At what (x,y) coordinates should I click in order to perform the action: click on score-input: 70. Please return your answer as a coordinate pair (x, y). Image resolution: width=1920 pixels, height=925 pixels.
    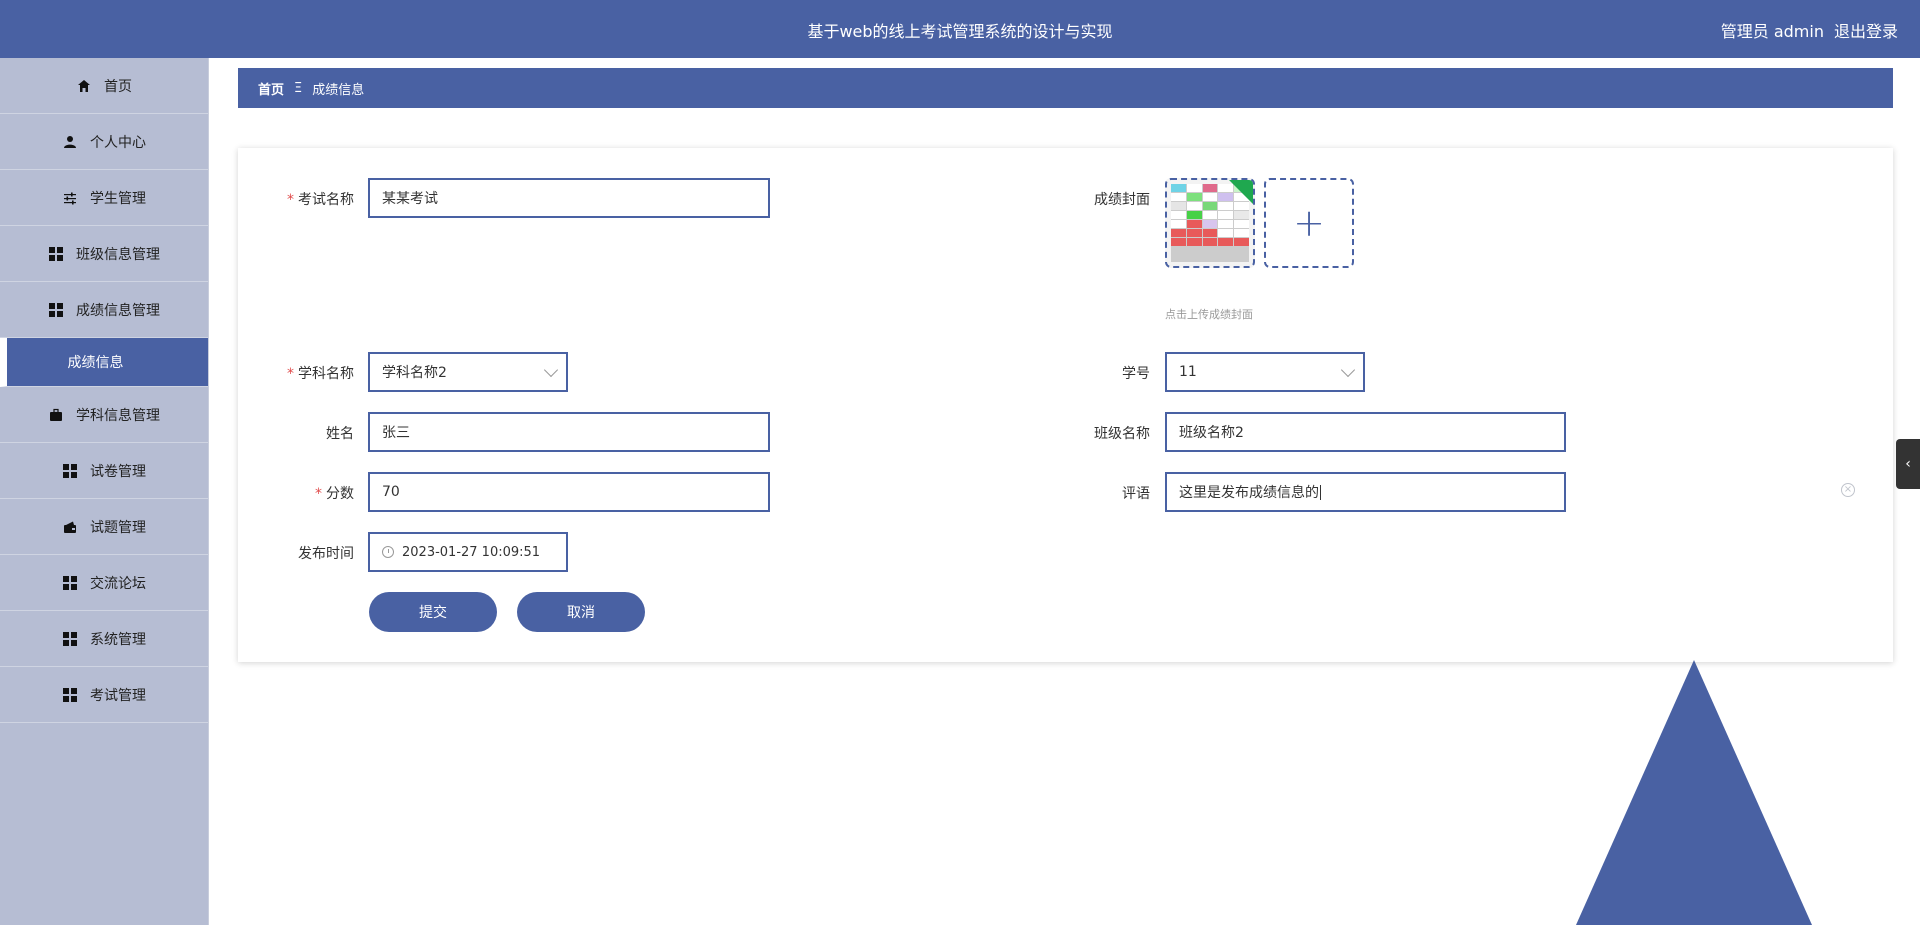
    Looking at the image, I should click on (569, 492).